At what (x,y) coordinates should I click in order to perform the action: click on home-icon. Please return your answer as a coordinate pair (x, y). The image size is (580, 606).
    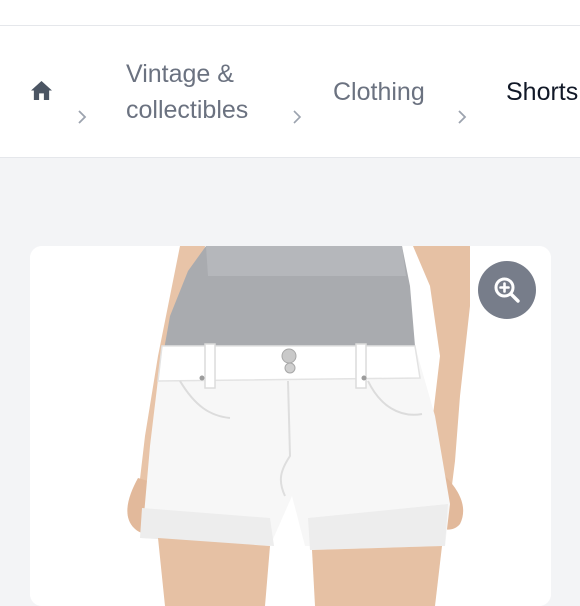
    Looking at the image, I should click on (41, 90).